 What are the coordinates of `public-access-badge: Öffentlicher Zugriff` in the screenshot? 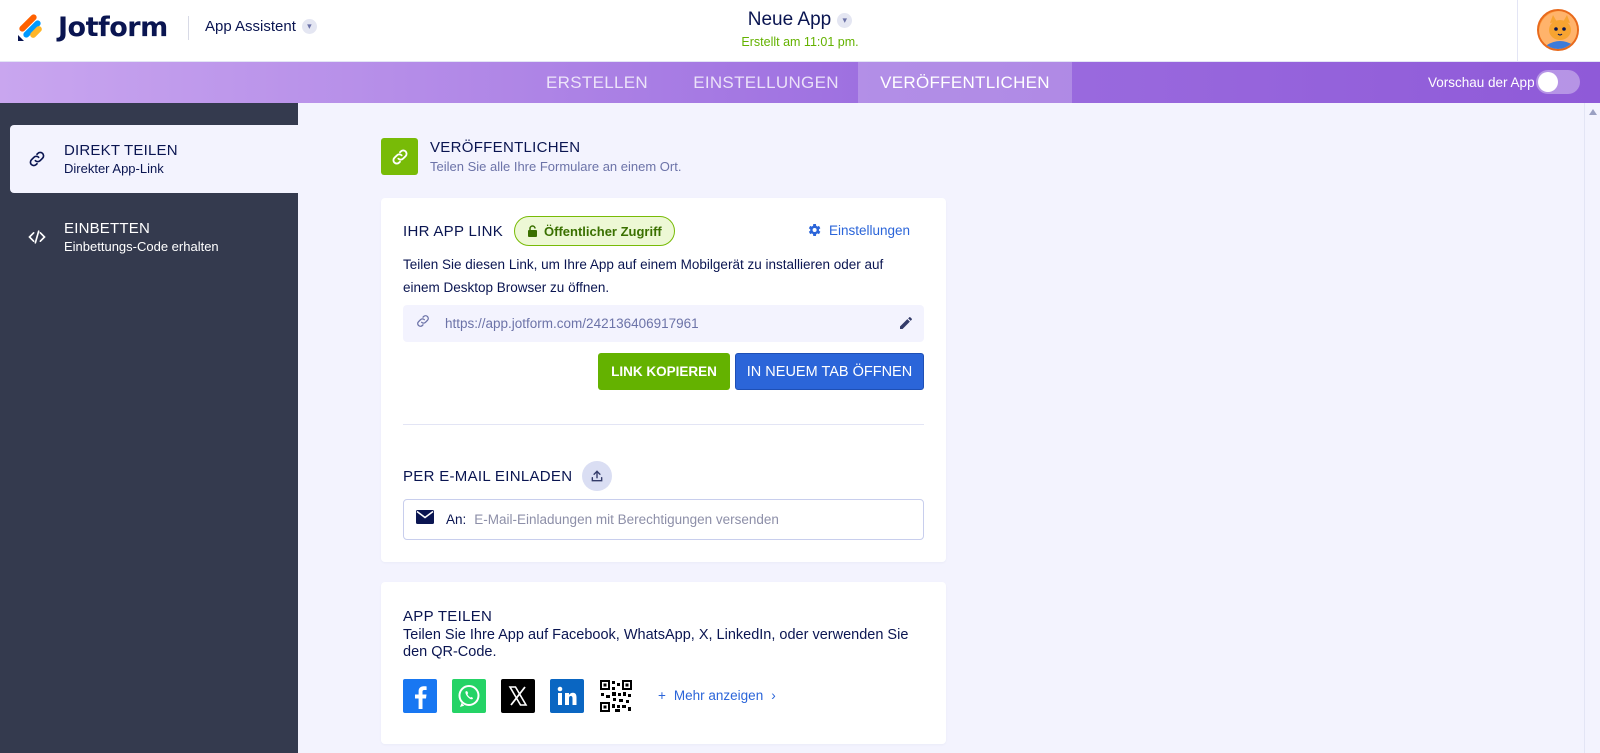 It's located at (594, 231).